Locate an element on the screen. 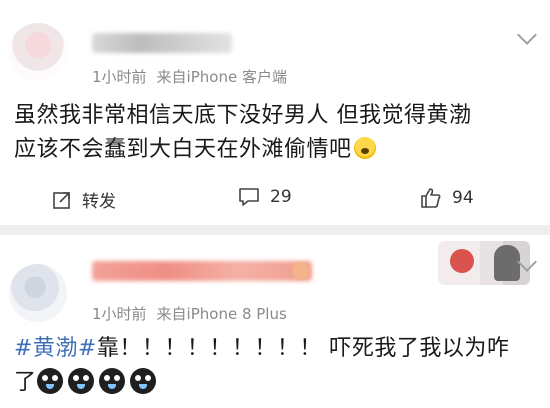 This screenshot has width=550, height=408. comment-icon is located at coordinates (249, 197).